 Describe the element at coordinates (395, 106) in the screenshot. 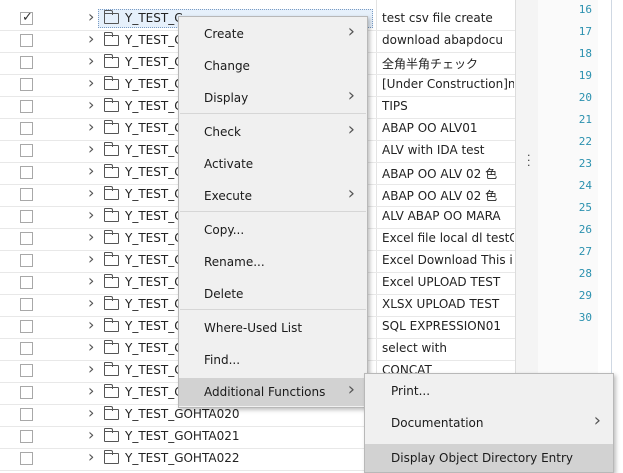

I see `object-description: TIPS` at that location.